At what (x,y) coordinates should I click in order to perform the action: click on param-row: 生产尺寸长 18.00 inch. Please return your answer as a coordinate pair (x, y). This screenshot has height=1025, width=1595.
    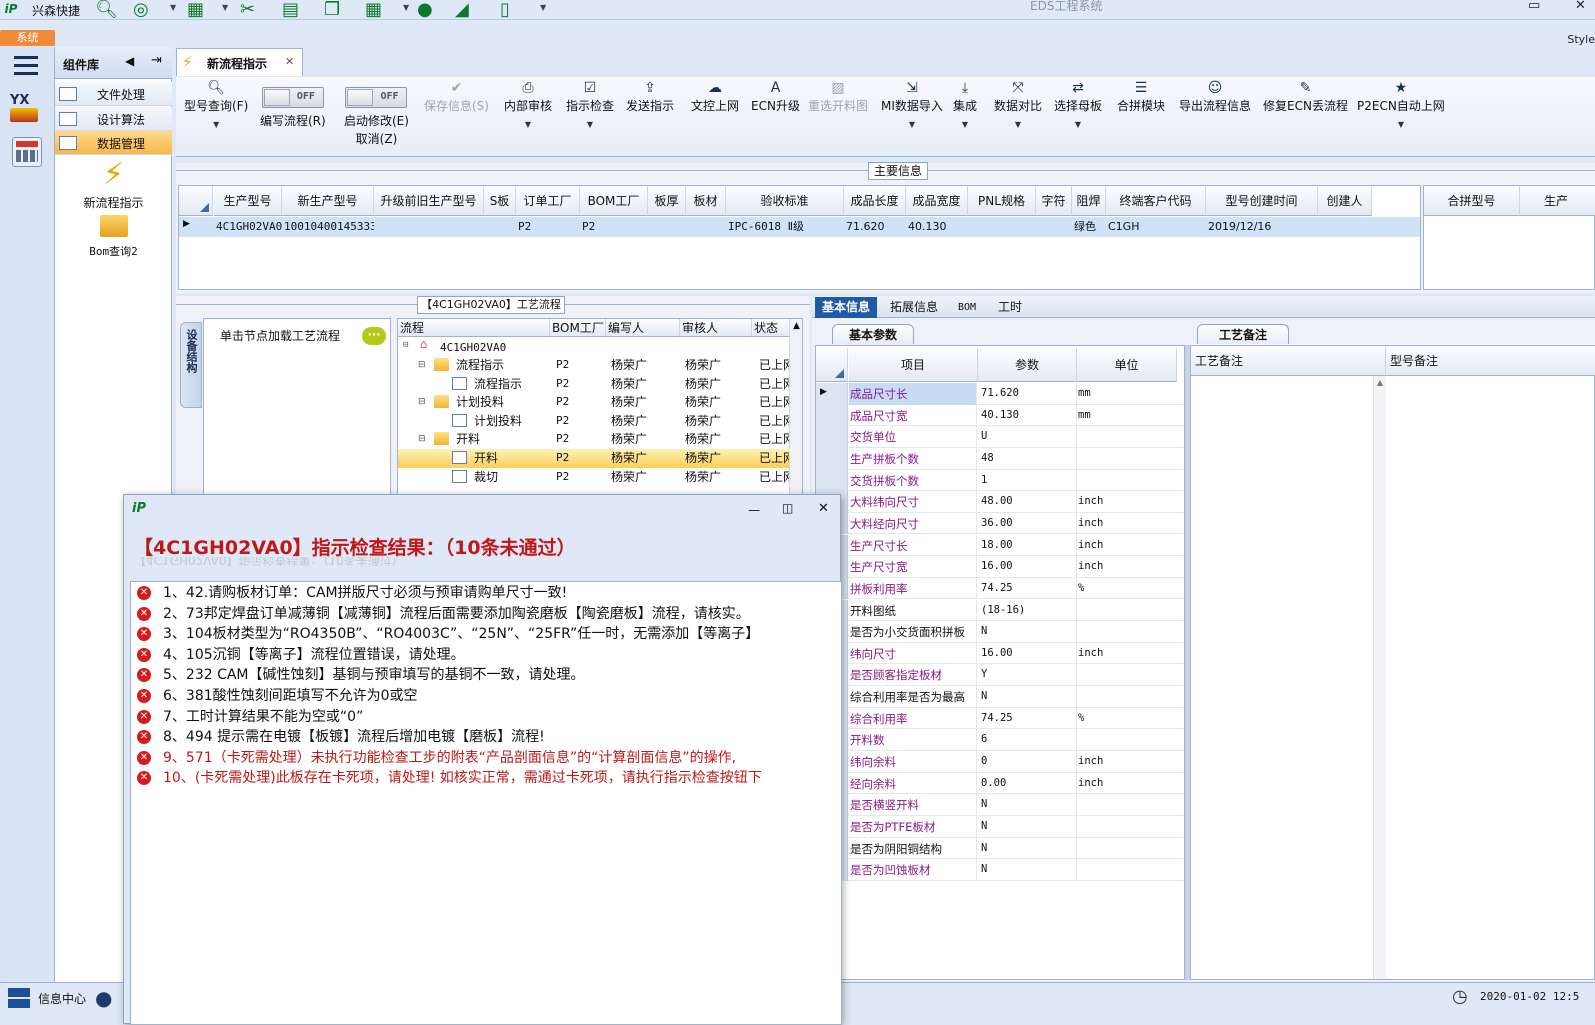
    Looking at the image, I should click on (1000, 545).